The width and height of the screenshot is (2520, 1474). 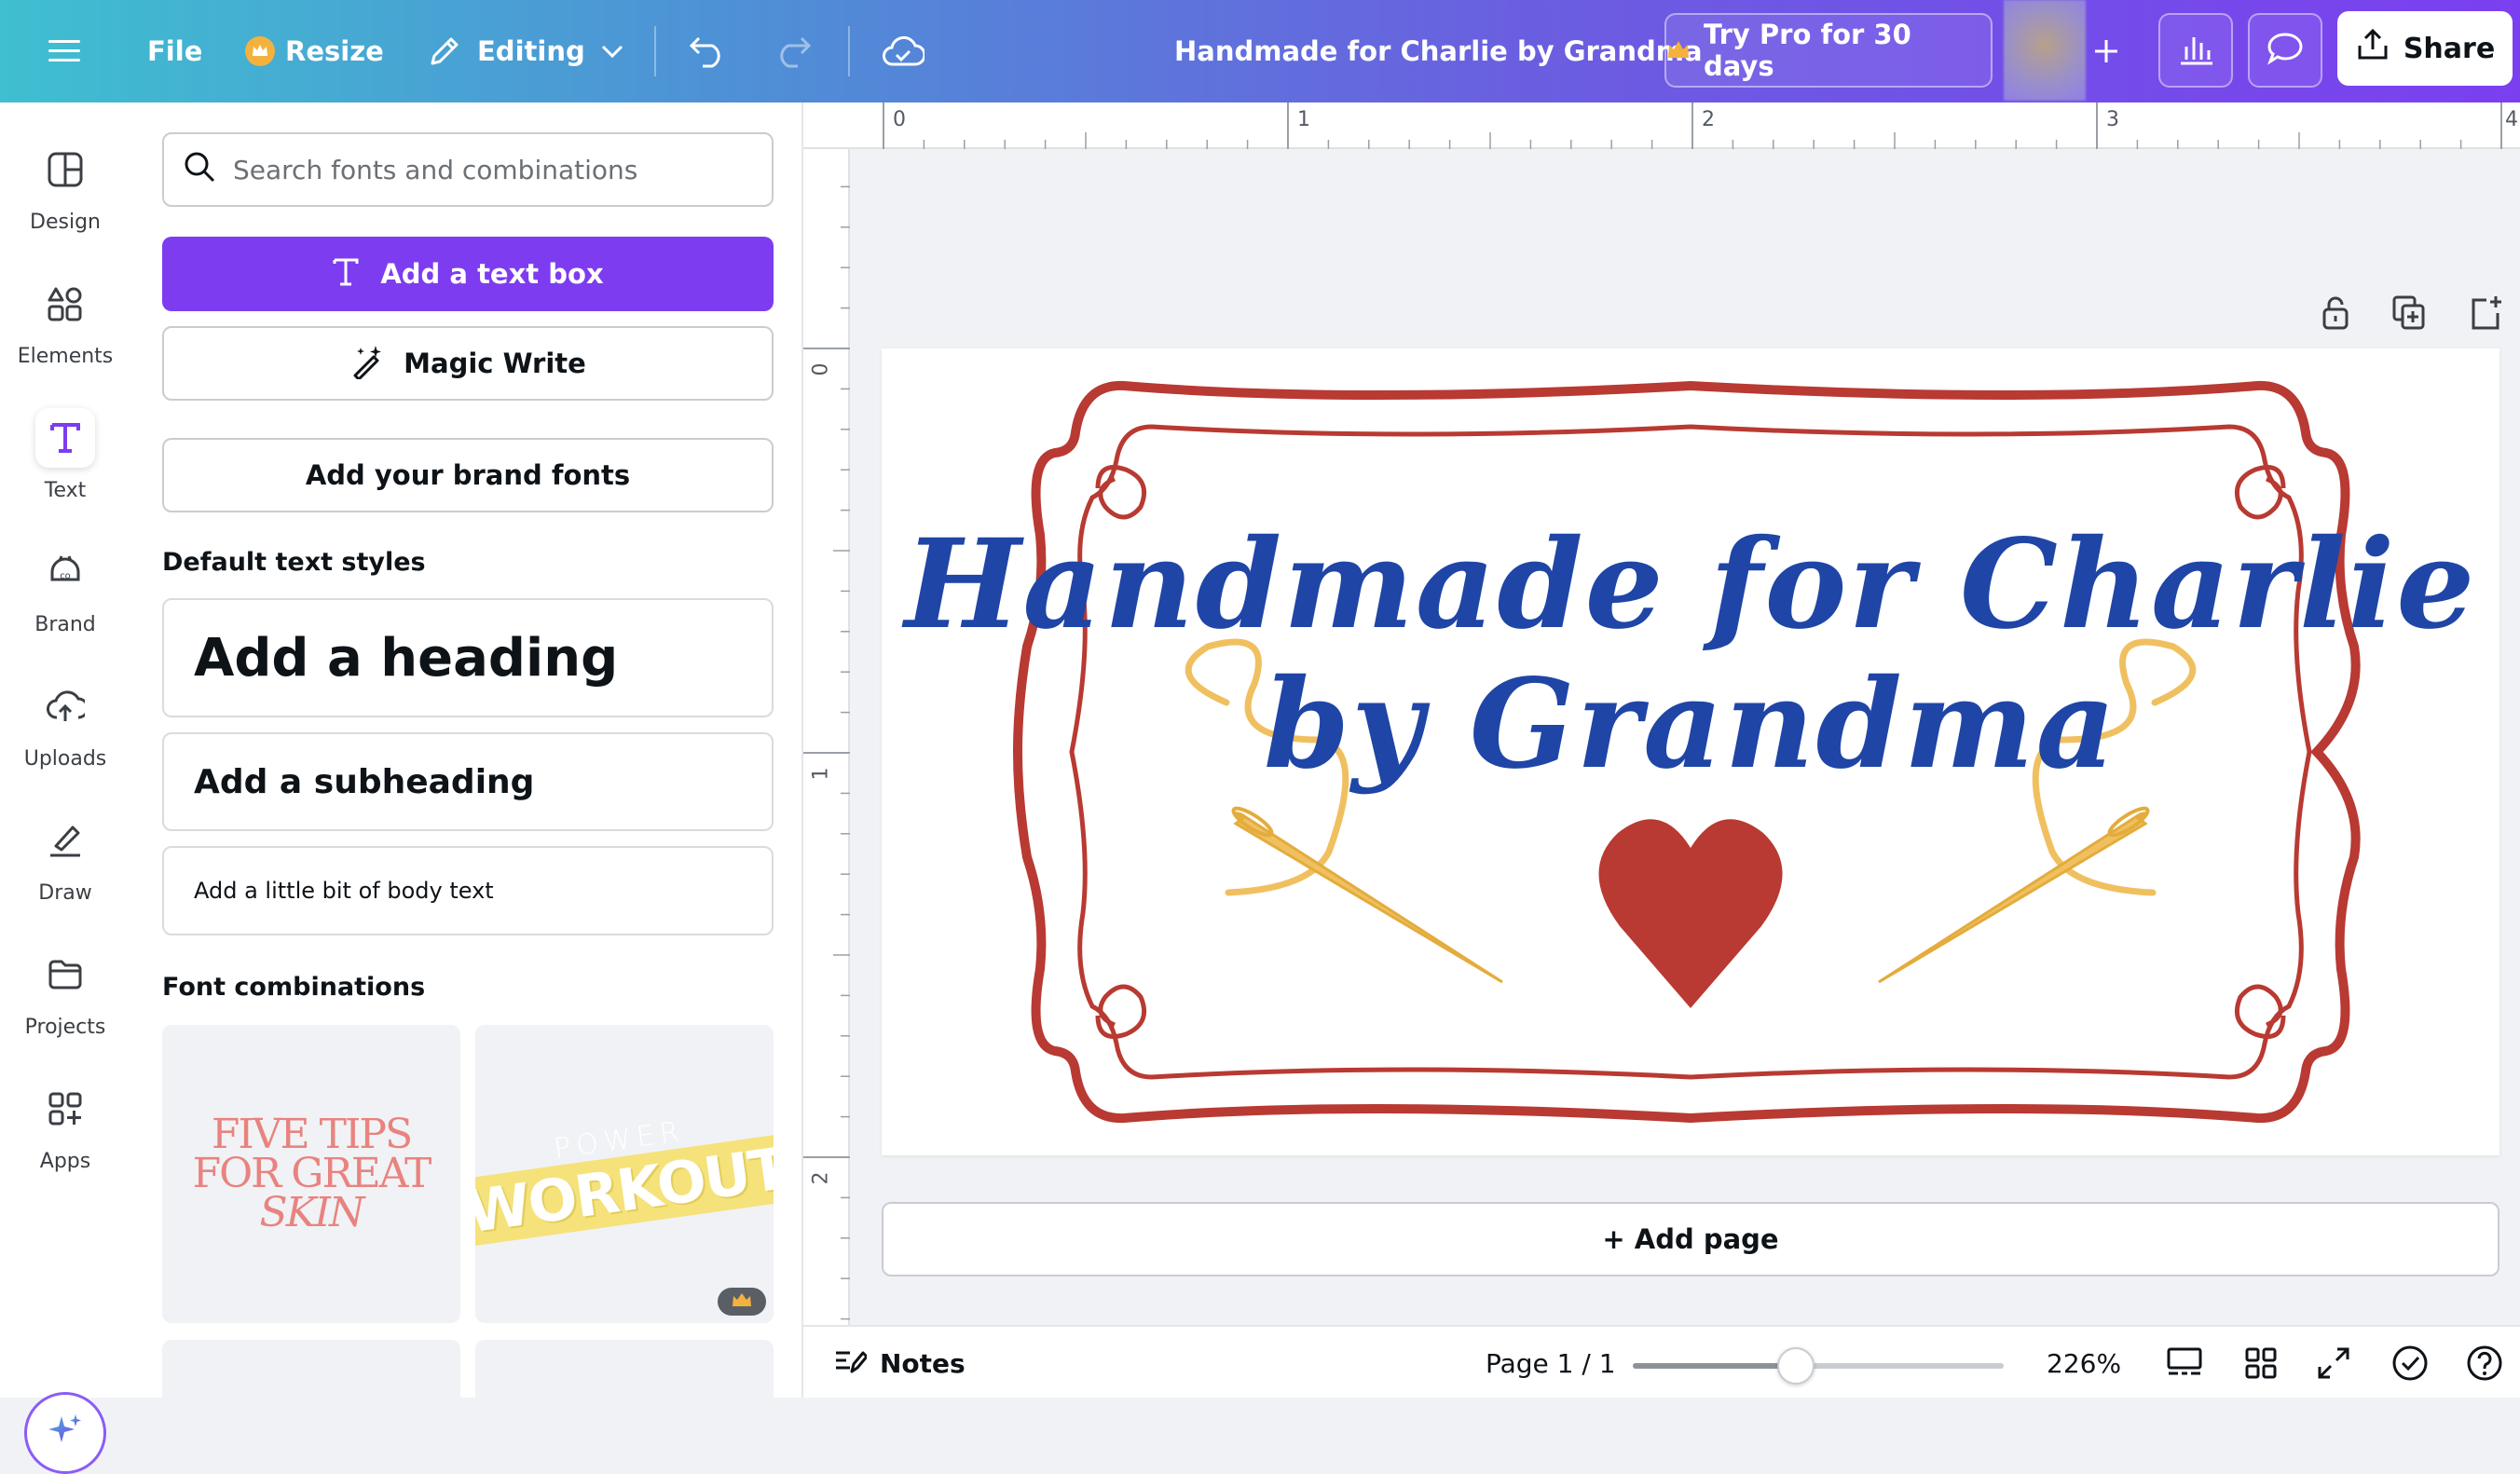 What do you see at coordinates (899, 1363) in the screenshot?
I see `notes-button: Notes` at bounding box center [899, 1363].